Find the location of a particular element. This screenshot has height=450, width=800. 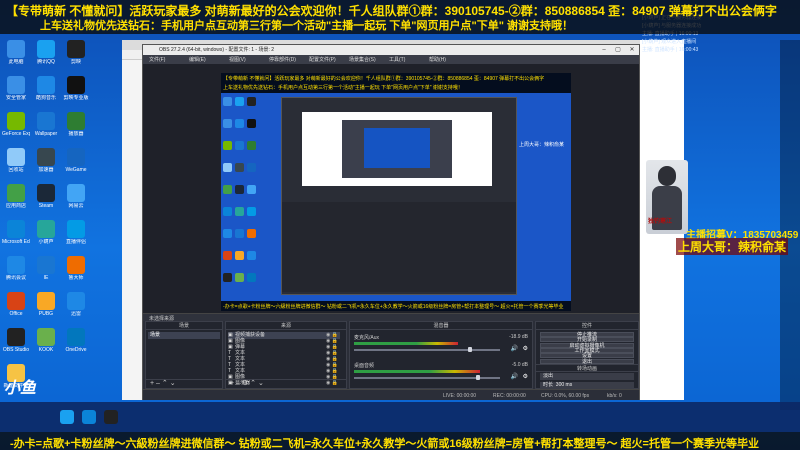

desktop-icon: Wallpaper is located at coordinates (46, 124).